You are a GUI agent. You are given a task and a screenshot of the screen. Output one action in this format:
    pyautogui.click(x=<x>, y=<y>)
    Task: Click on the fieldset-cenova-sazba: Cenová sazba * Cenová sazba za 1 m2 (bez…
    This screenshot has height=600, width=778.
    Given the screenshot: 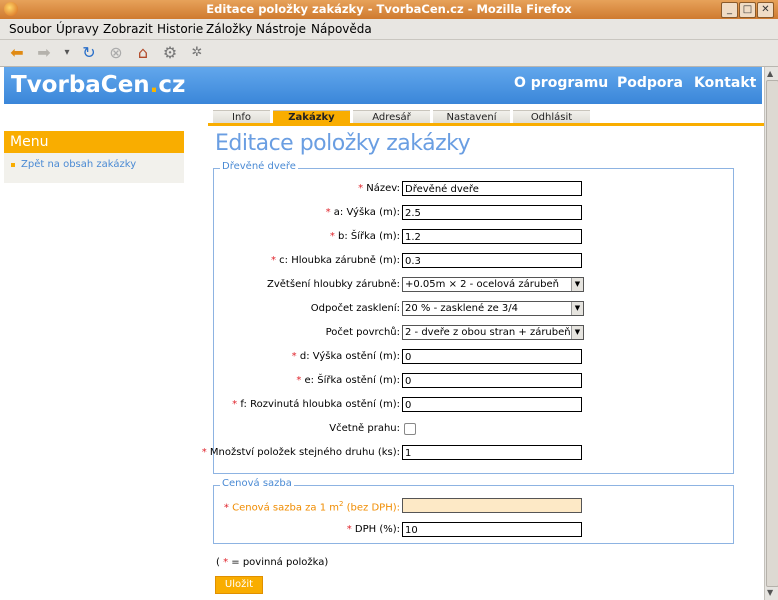 What is the action you would take?
    pyautogui.click(x=473, y=511)
    